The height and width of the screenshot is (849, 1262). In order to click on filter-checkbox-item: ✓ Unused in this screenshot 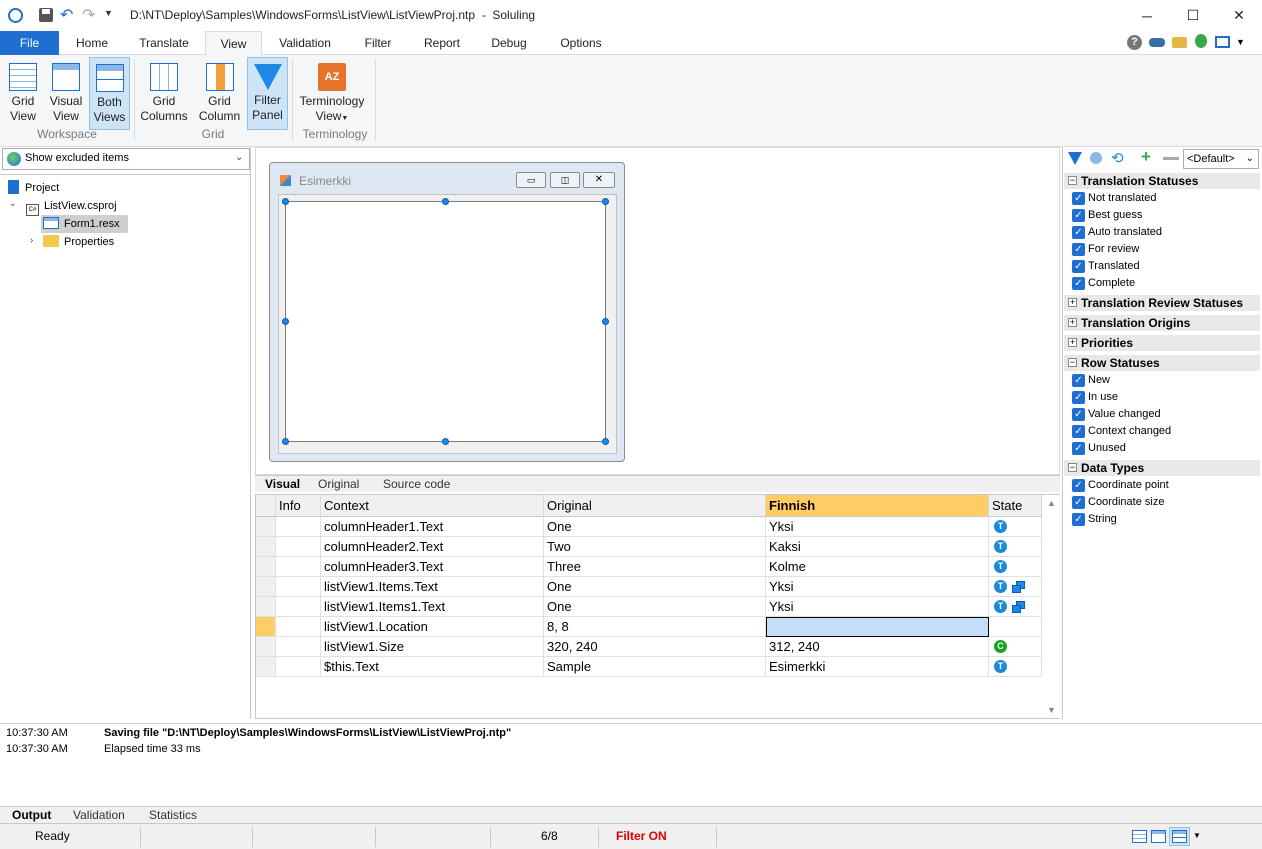, I will do `click(1099, 448)`.